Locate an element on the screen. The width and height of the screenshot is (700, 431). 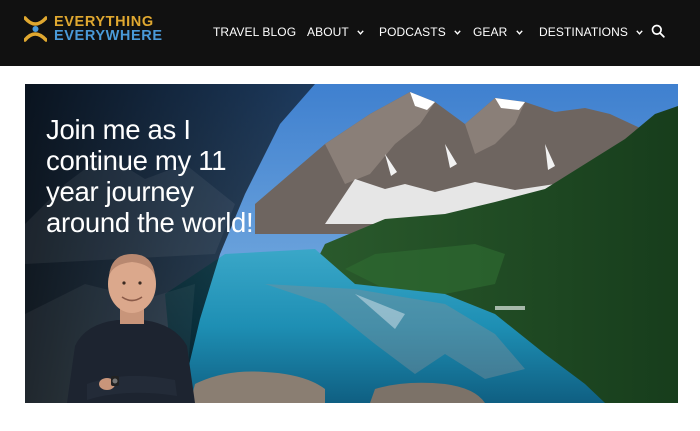
nav-podcasts: PODCASTS is located at coordinates (420, 32).